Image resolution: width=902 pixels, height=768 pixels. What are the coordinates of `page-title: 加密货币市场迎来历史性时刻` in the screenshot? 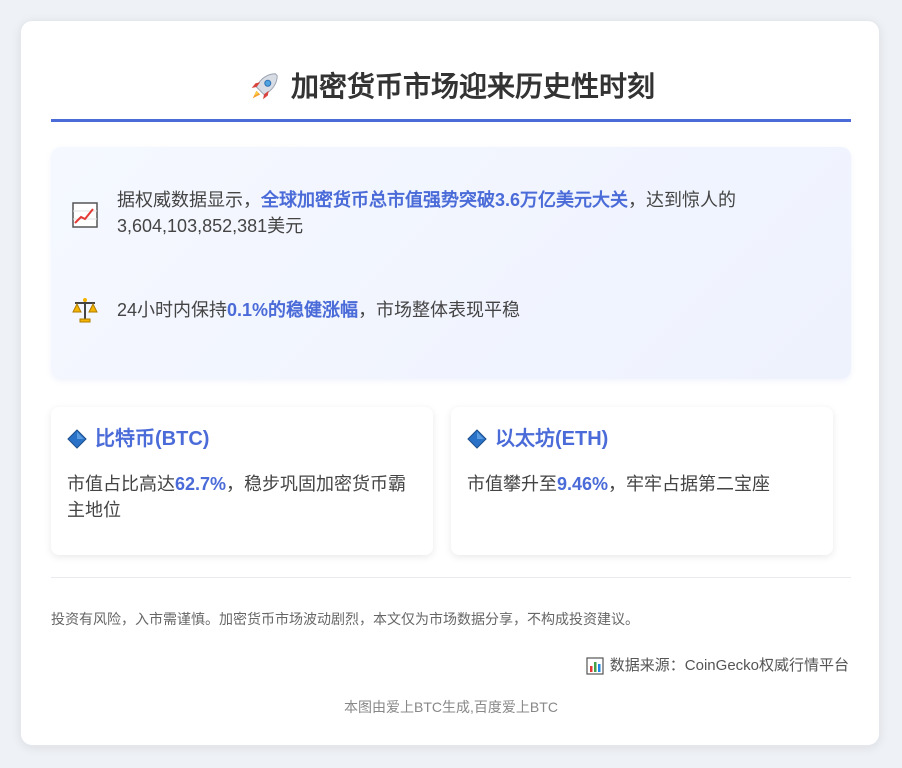 It's located at (472, 86).